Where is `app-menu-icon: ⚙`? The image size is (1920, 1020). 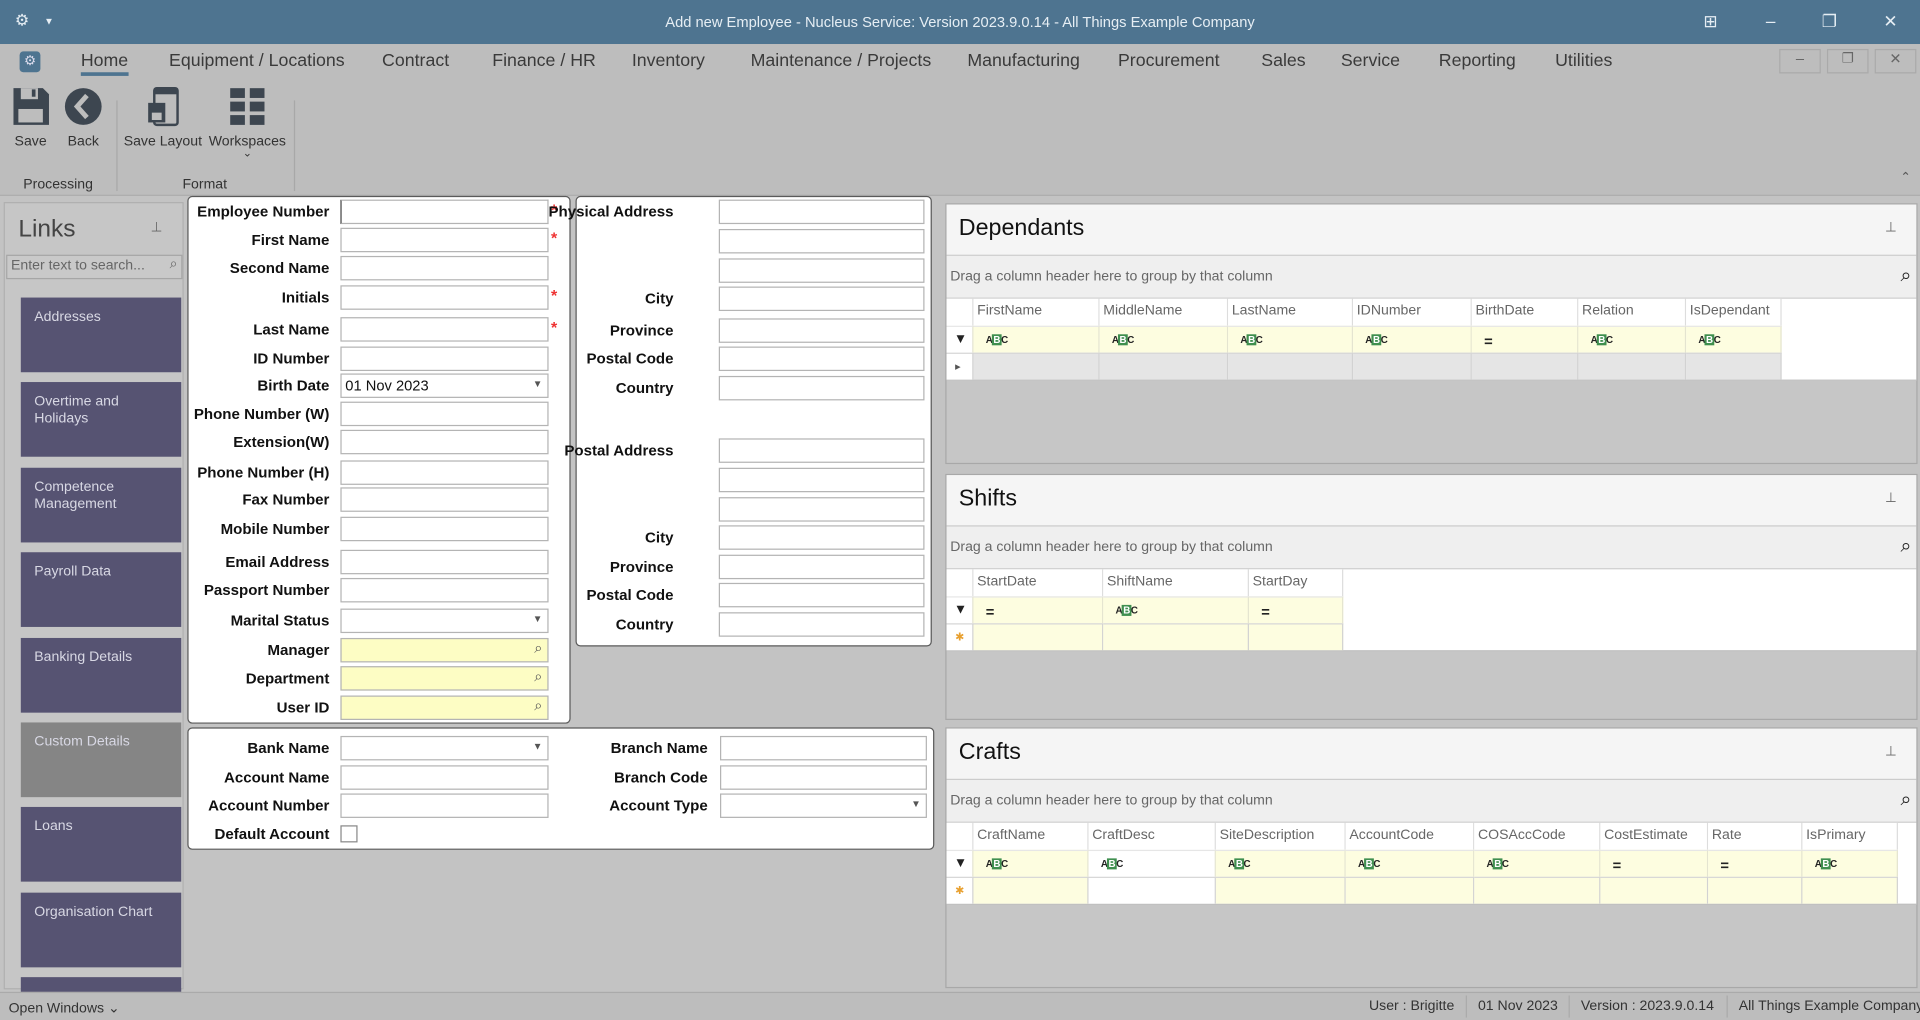
app-menu-icon: ⚙ is located at coordinates (30, 62).